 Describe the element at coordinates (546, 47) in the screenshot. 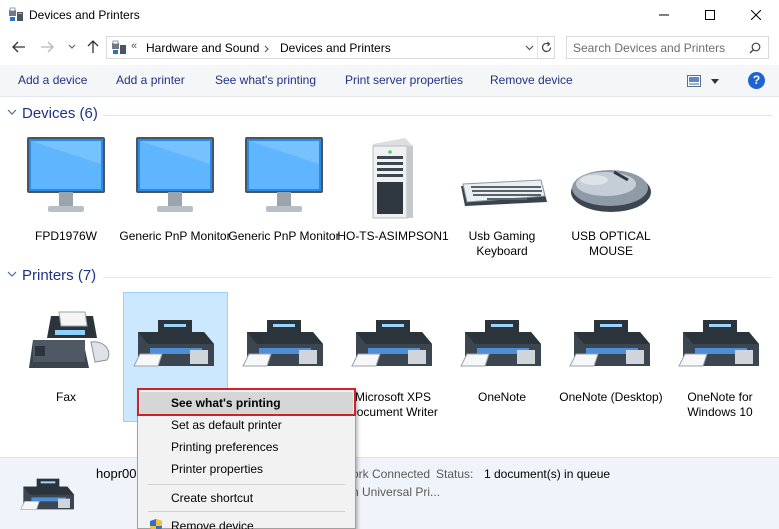

I see `refresh-icon` at that location.